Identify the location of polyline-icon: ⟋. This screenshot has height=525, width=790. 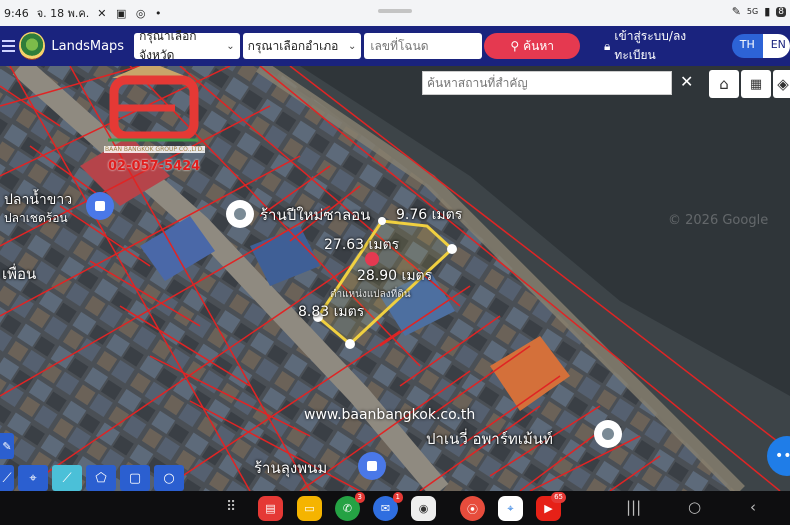
(67, 478).